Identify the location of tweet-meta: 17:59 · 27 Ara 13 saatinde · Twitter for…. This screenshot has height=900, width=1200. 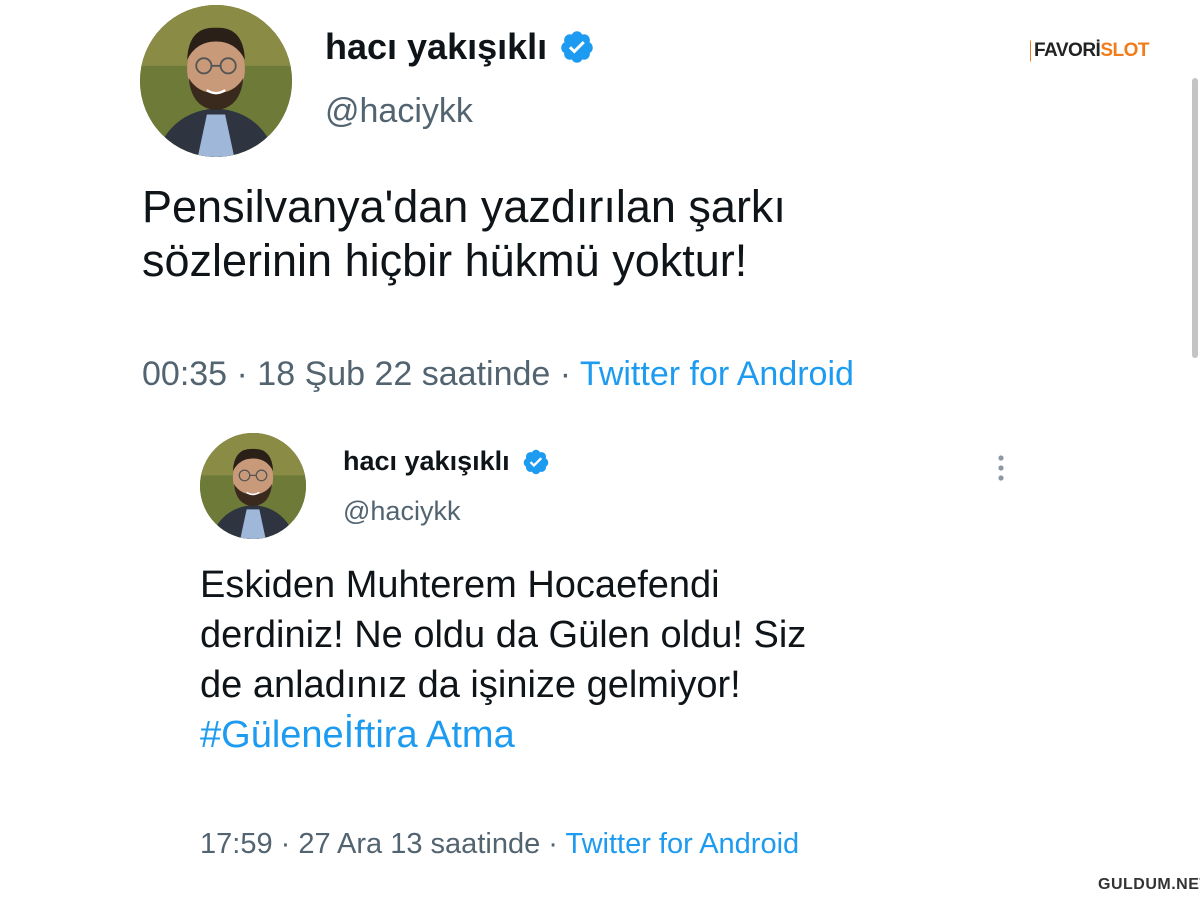
(499, 844).